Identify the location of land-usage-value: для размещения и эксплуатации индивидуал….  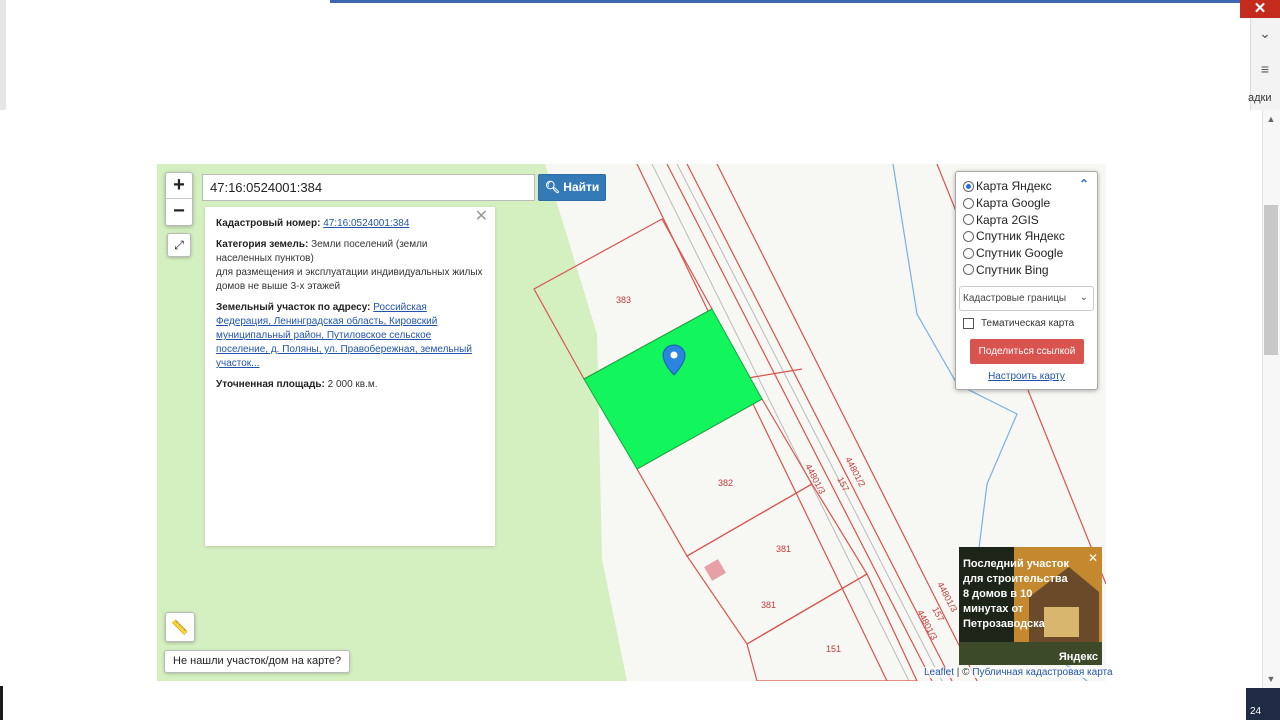
(349, 279).